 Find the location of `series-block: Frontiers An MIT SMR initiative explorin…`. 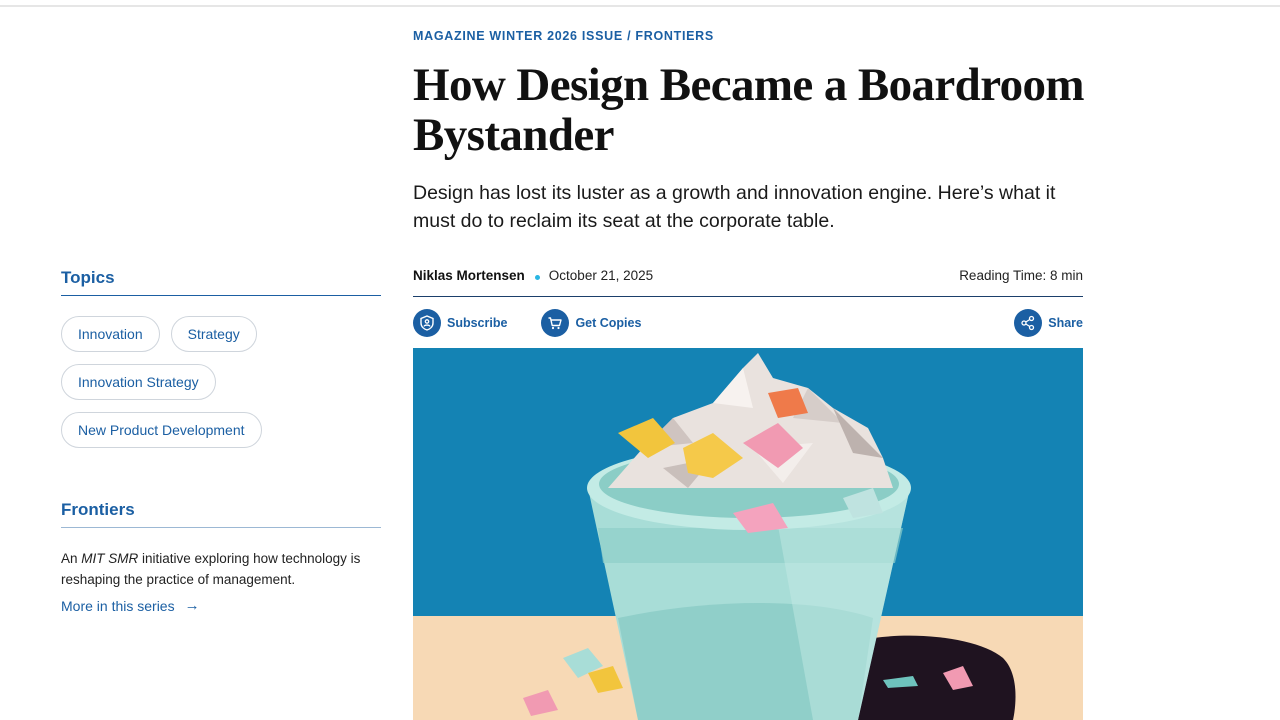

series-block: Frontiers An MIT SMR initiative explorin… is located at coordinates (221, 558).